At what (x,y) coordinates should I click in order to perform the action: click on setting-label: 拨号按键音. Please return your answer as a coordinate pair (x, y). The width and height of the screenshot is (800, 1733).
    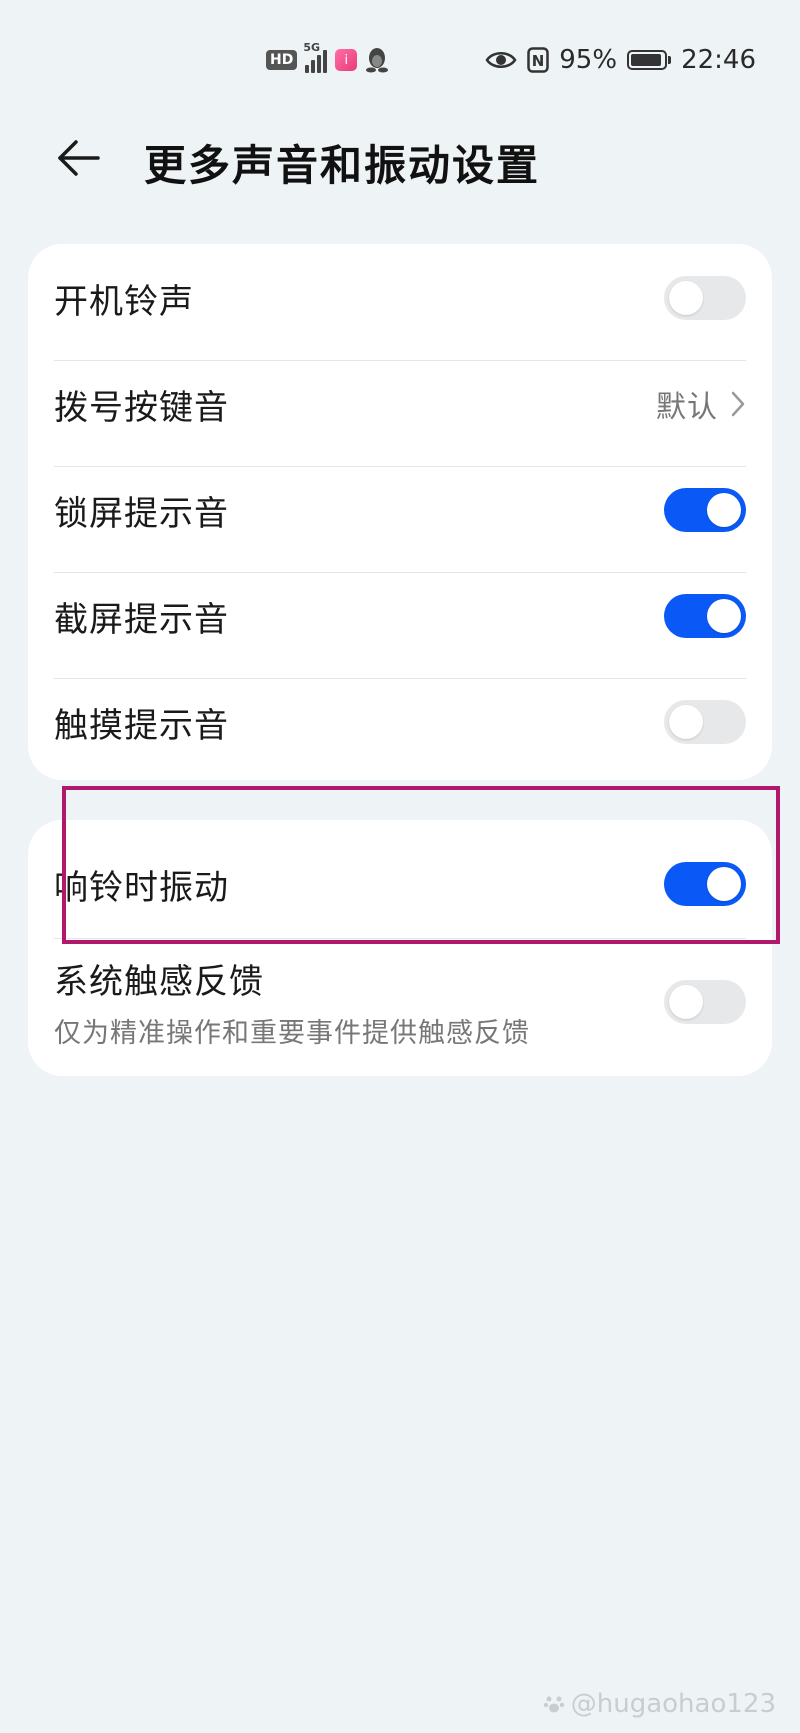
    Looking at the image, I should click on (141, 407).